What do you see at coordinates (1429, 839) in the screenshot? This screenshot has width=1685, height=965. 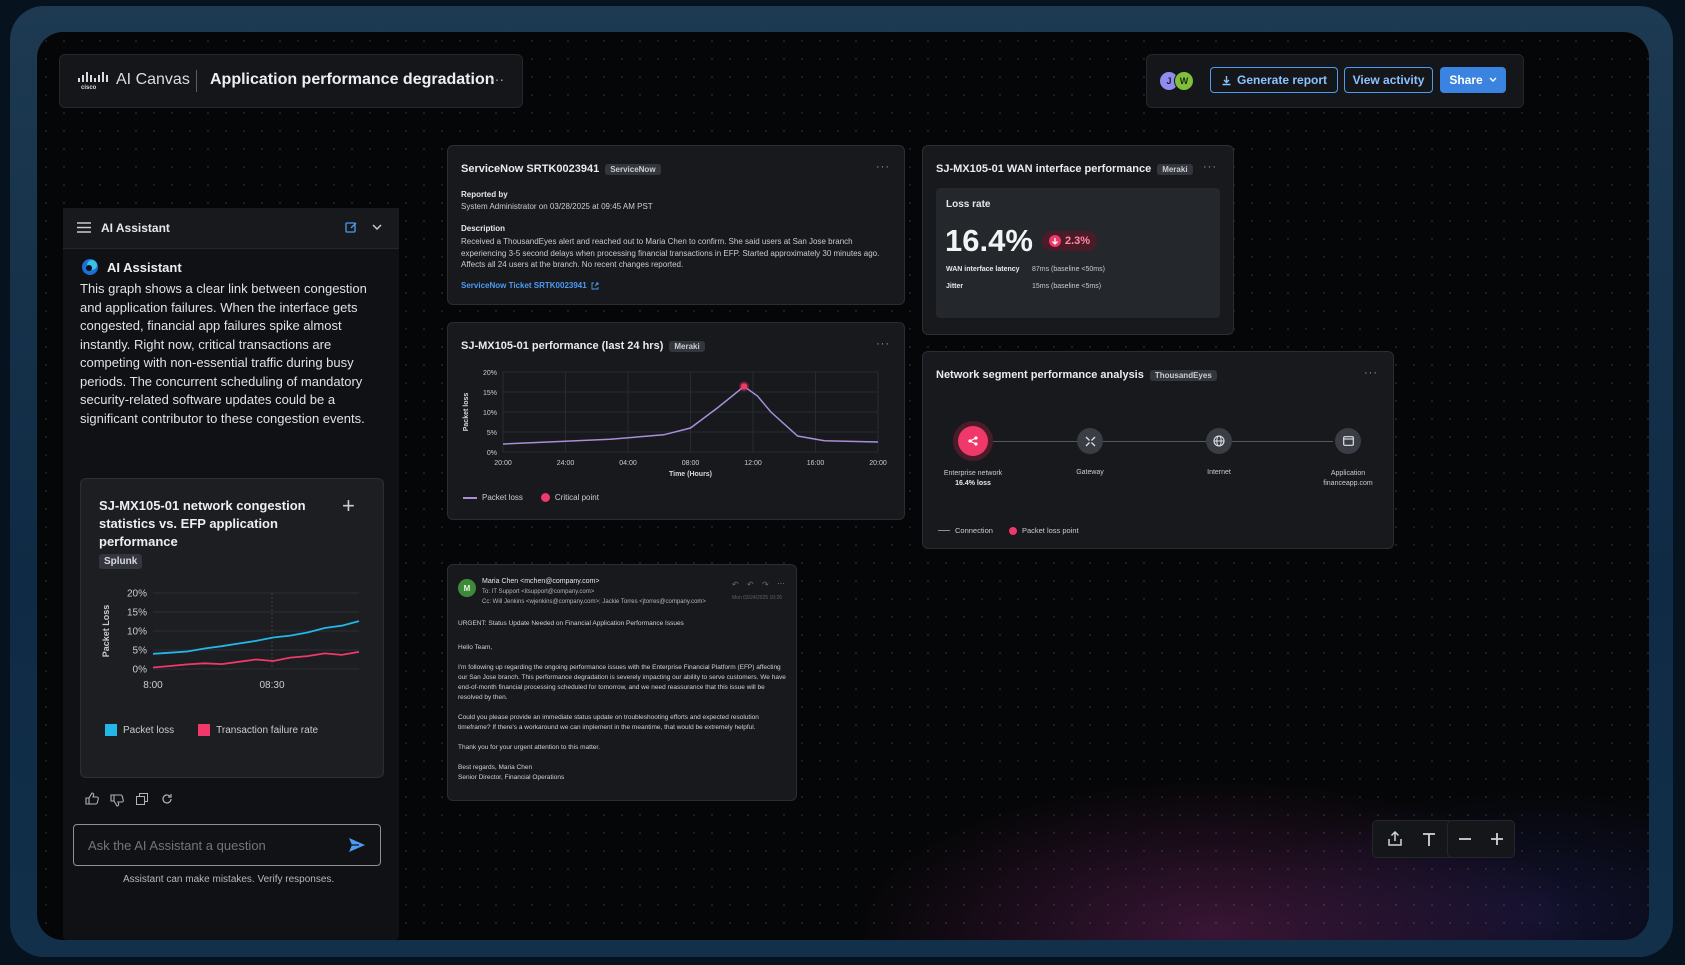 I see `text-tool-icon` at bounding box center [1429, 839].